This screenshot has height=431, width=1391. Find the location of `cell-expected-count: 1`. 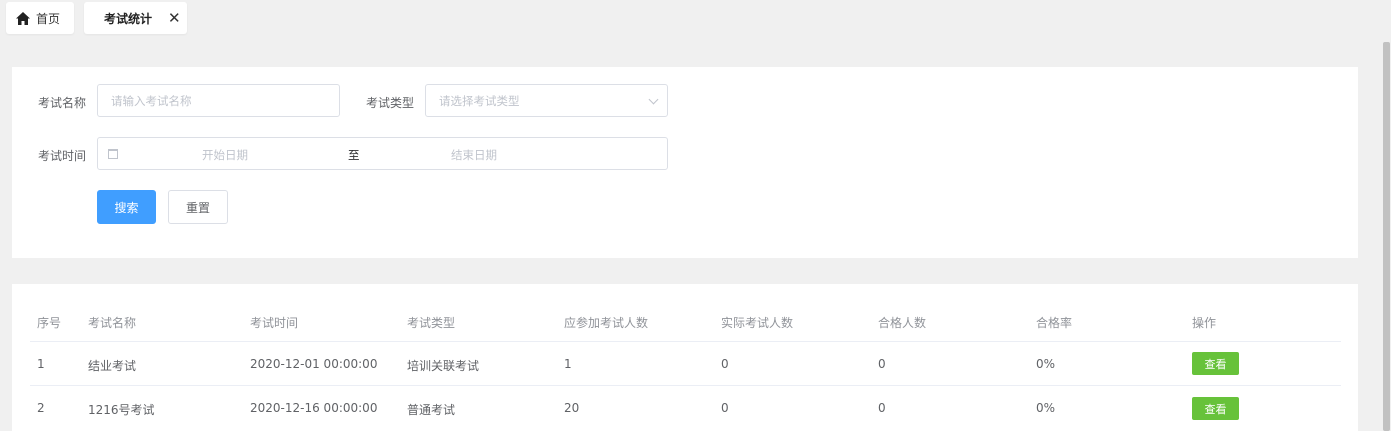

cell-expected-count: 1 is located at coordinates (568, 364).